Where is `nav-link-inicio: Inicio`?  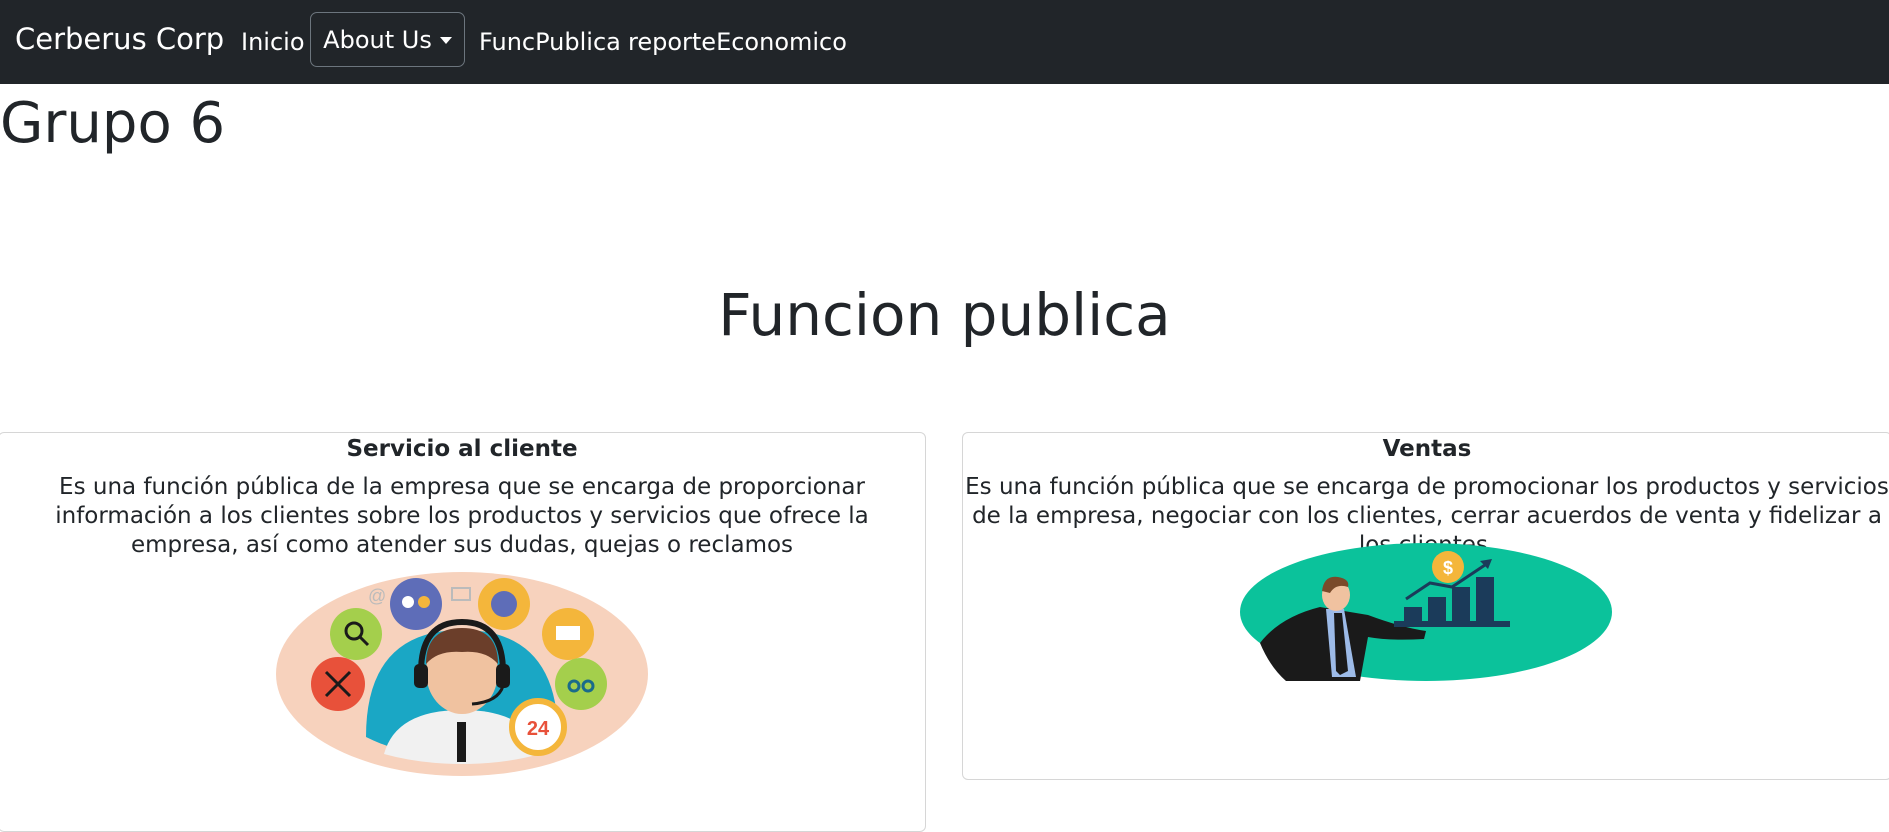
nav-link-inicio: Inicio is located at coordinates (273, 42).